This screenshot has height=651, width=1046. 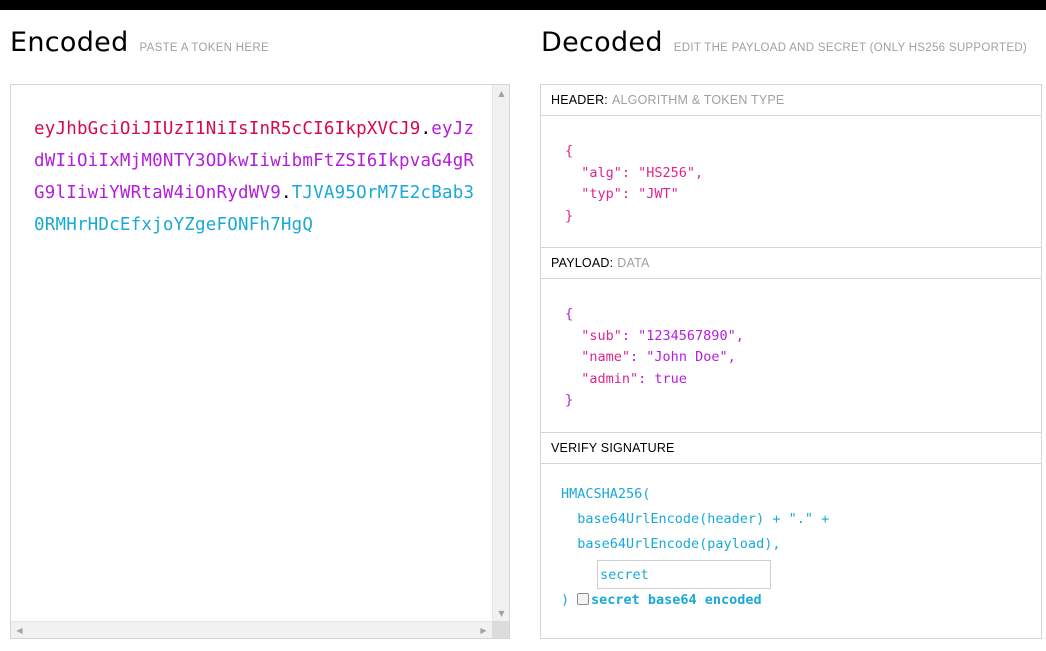 I want to click on decoded-title: Decoded, so click(x=602, y=42).